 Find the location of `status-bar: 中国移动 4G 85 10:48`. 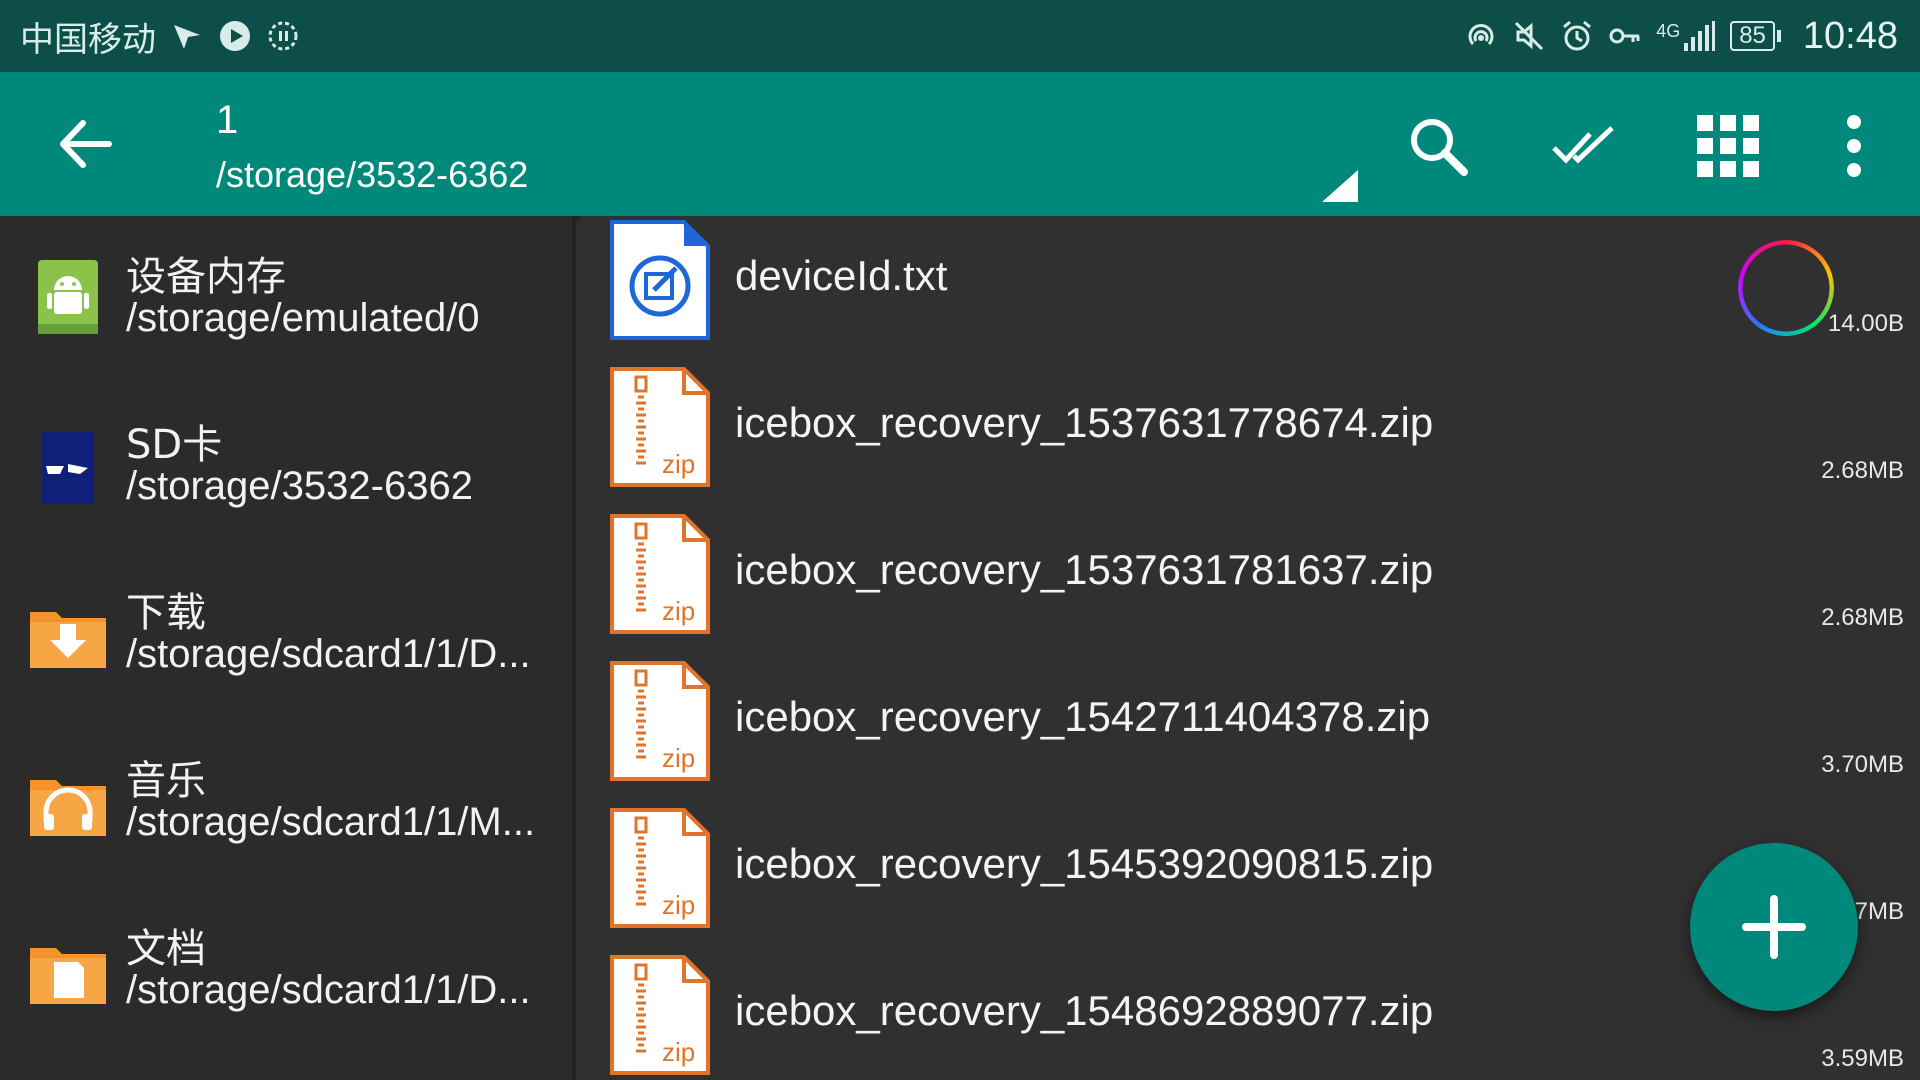

status-bar: 中国移动 4G 85 10:48 is located at coordinates (960, 36).